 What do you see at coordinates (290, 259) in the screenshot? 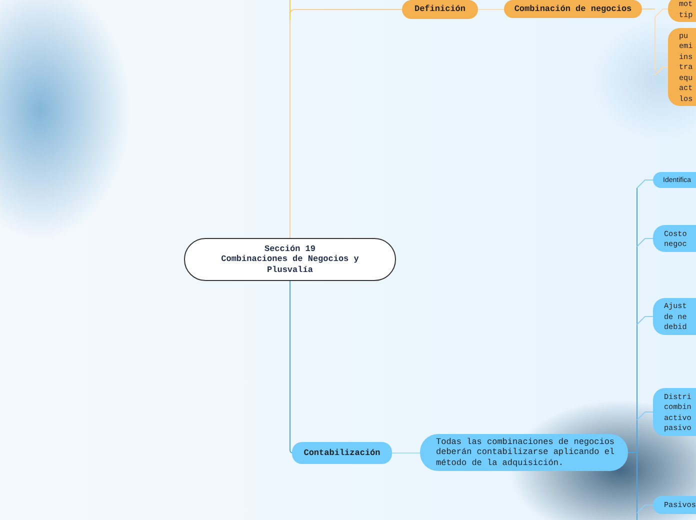
I see `central-topic-node: Sección 19 Combinaciones de Negocios y Plusvalía` at bounding box center [290, 259].